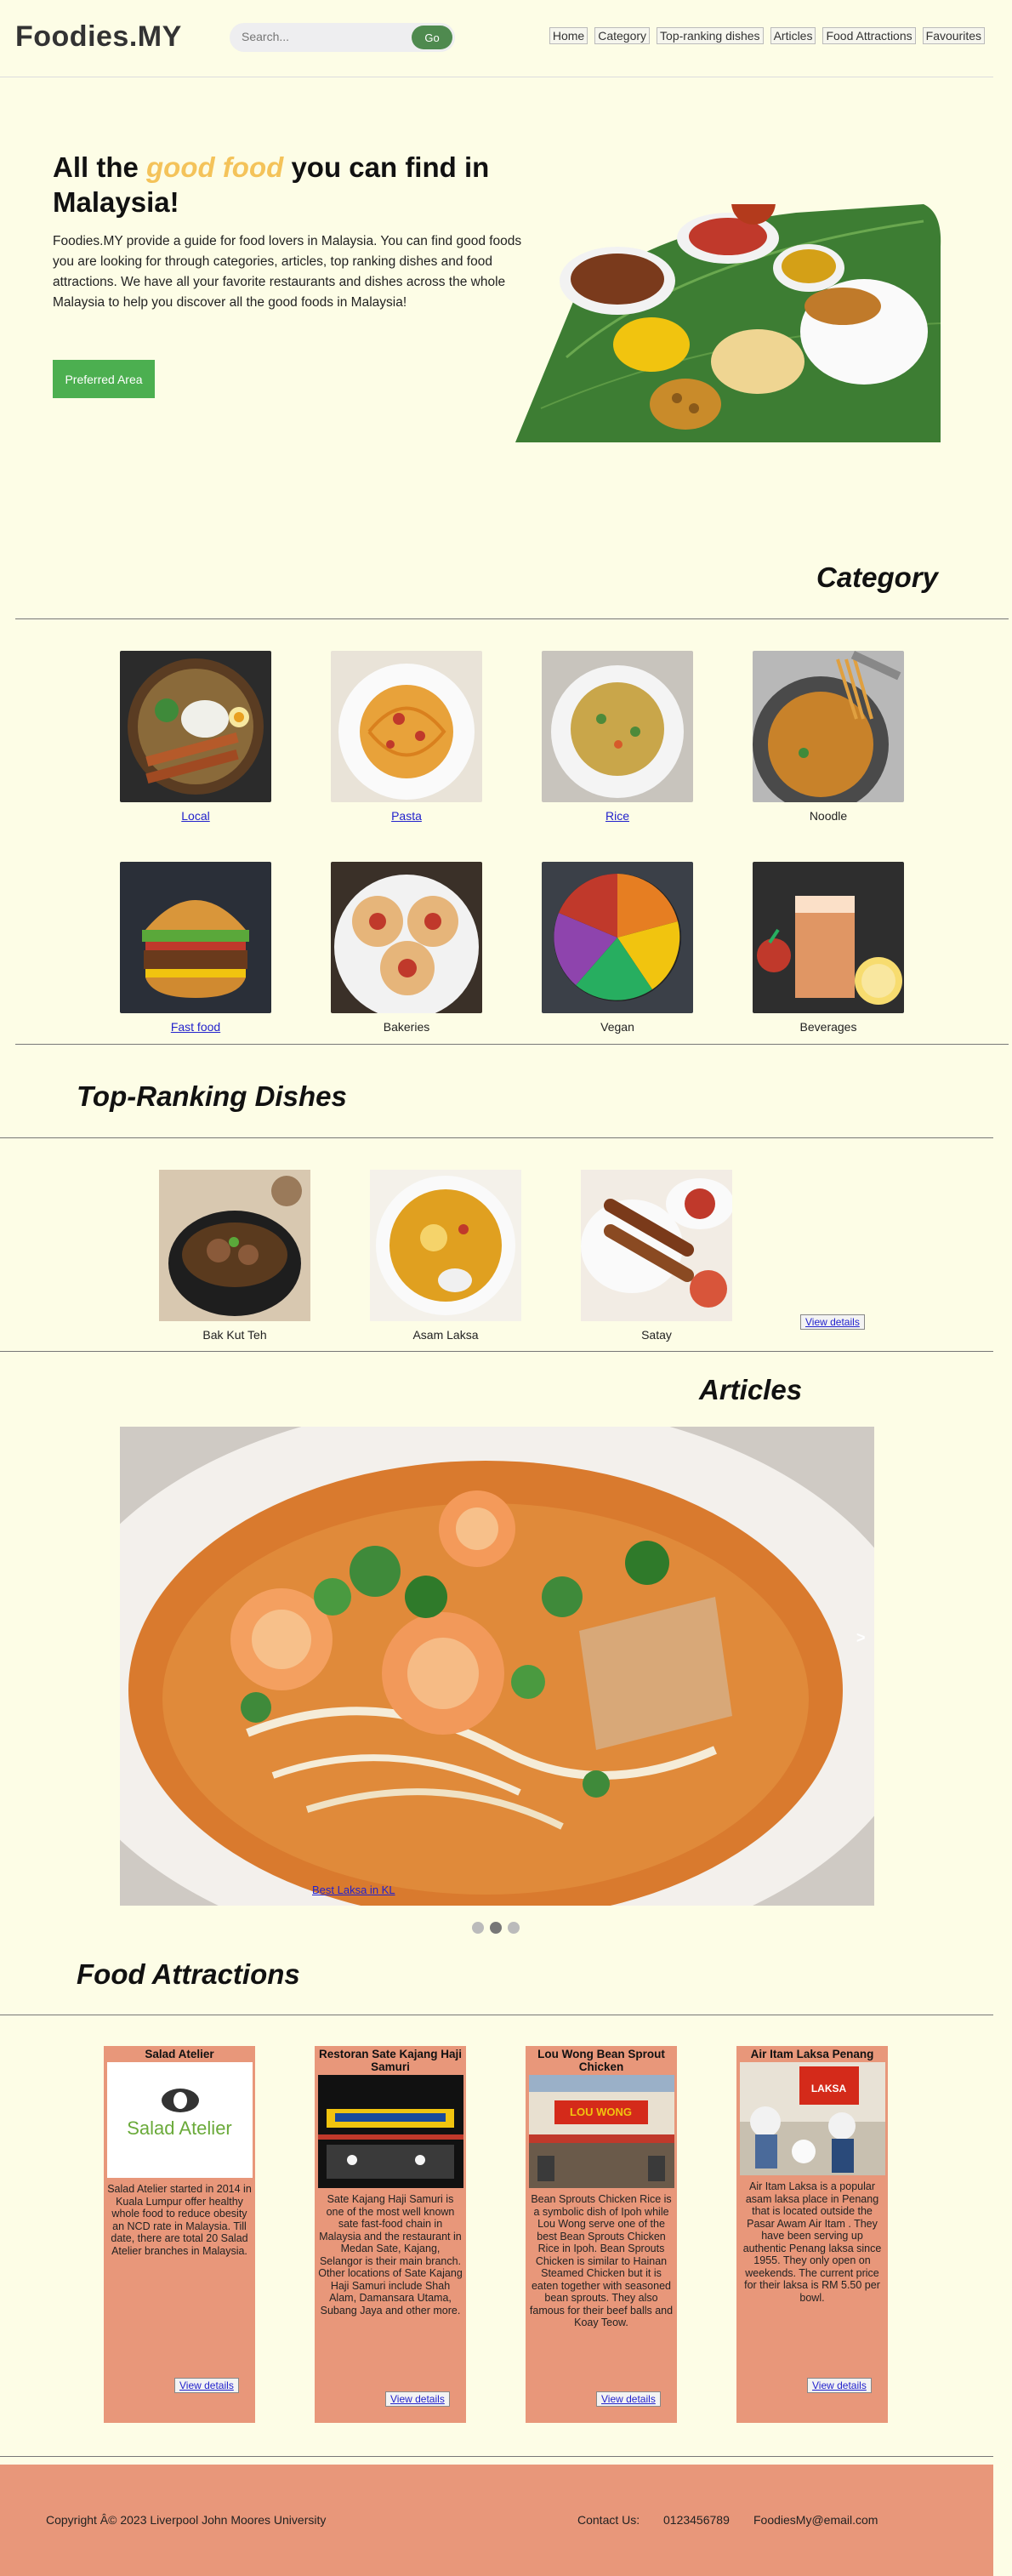 This screenshot has width=1012, height=2576. I want to click on category-item-noodle: Noodle, so click(829, 737).